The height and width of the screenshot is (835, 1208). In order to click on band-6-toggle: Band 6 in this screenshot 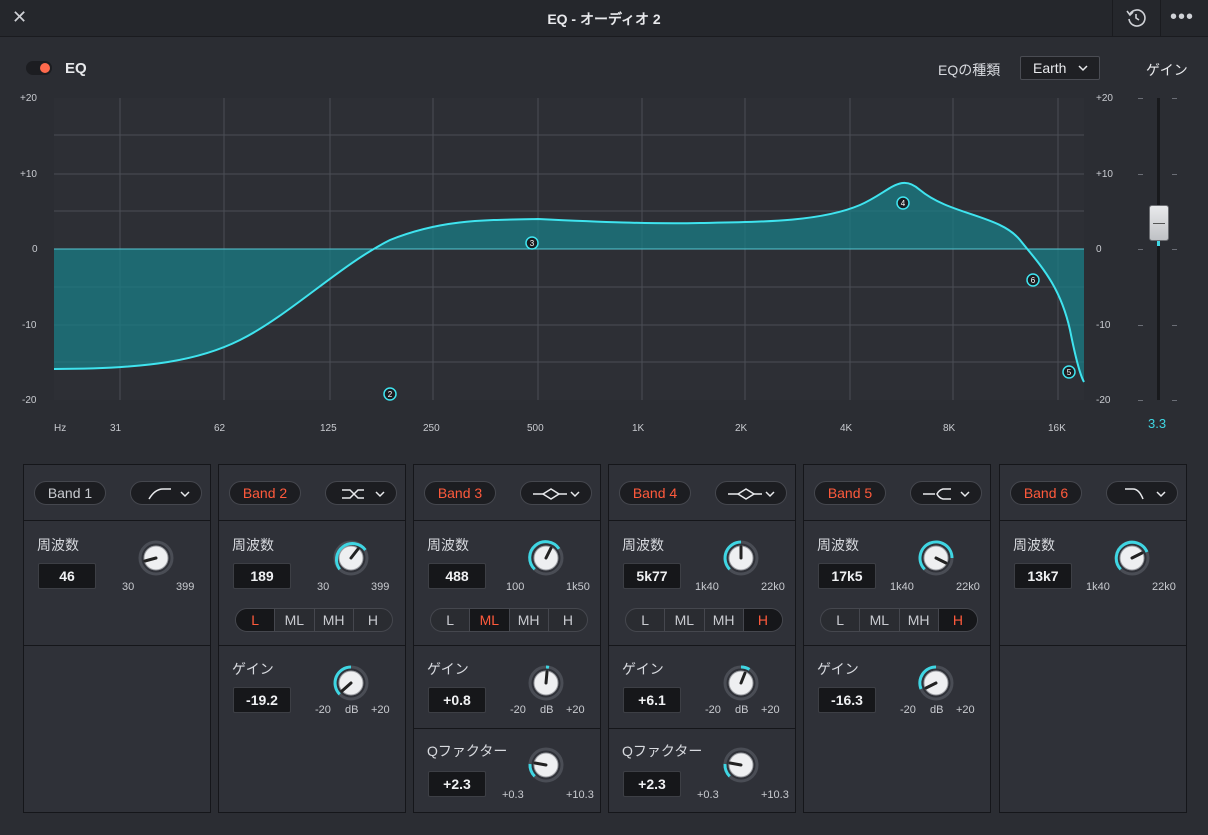, I will do `click(1046, 493)`.